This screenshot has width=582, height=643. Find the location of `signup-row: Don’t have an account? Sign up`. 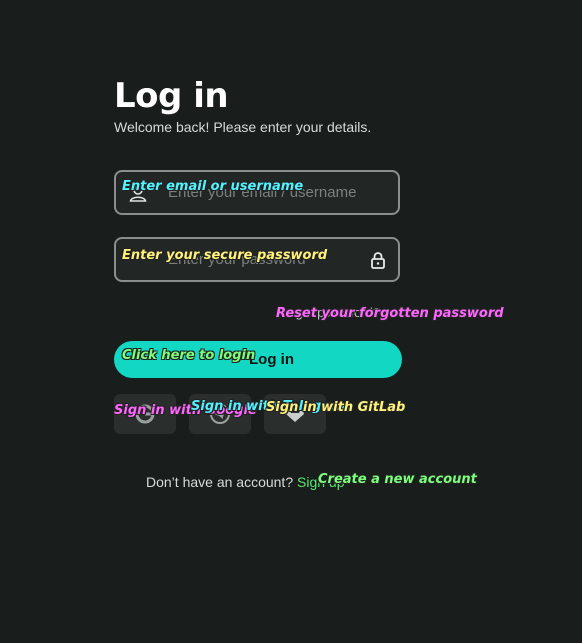

signup-row: Don’t have an account? Sign up is located at coordinates (245, 482).